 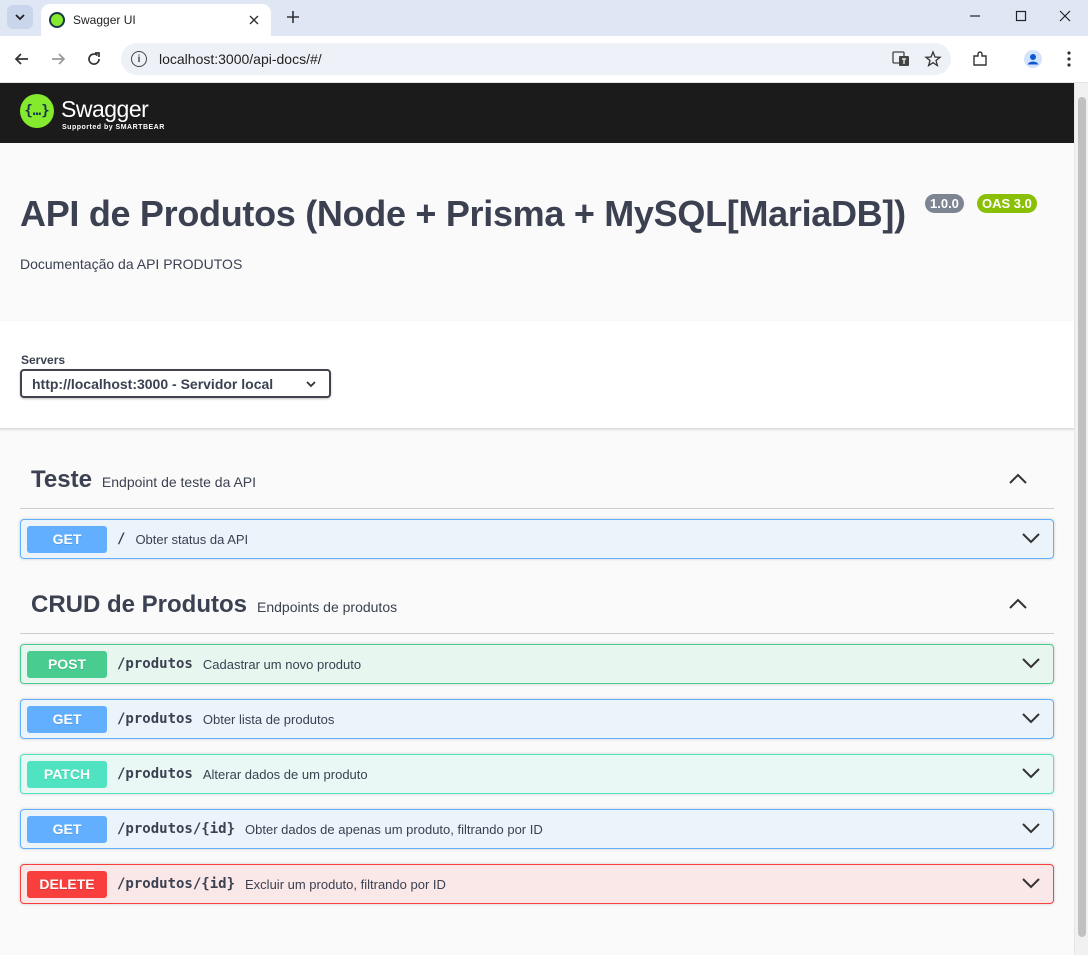 What do you see at coordinates (67, 884) in the screenshot?
I see `method-badge: DELETE` at bounding box center [67, 884].